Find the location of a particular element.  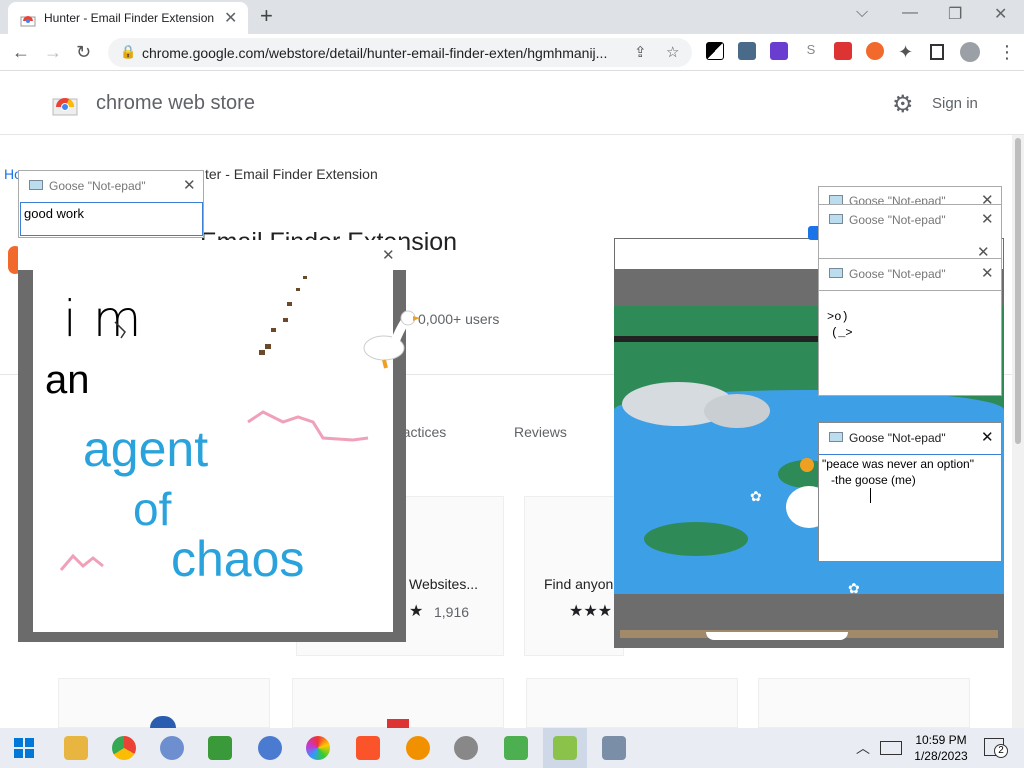

close-window-icon: ✕ is located at coordinates (1000, 14).